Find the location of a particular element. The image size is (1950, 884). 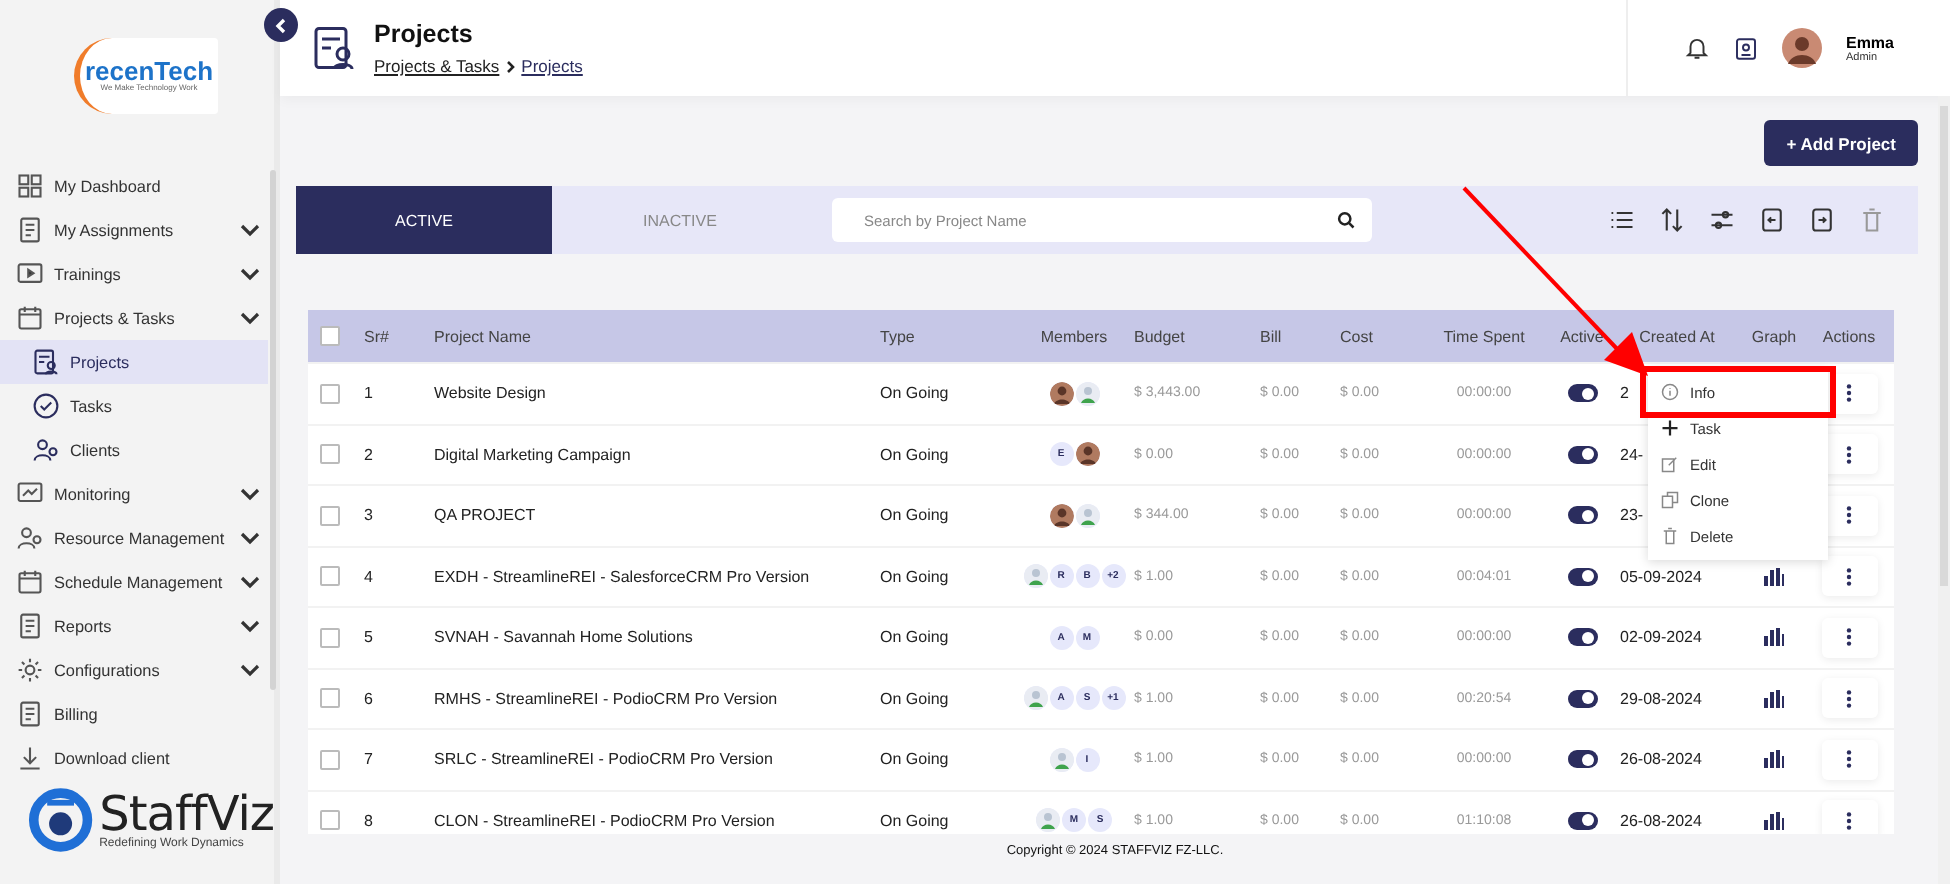

table-cell: 24- is located at coordinates (1632, 454).